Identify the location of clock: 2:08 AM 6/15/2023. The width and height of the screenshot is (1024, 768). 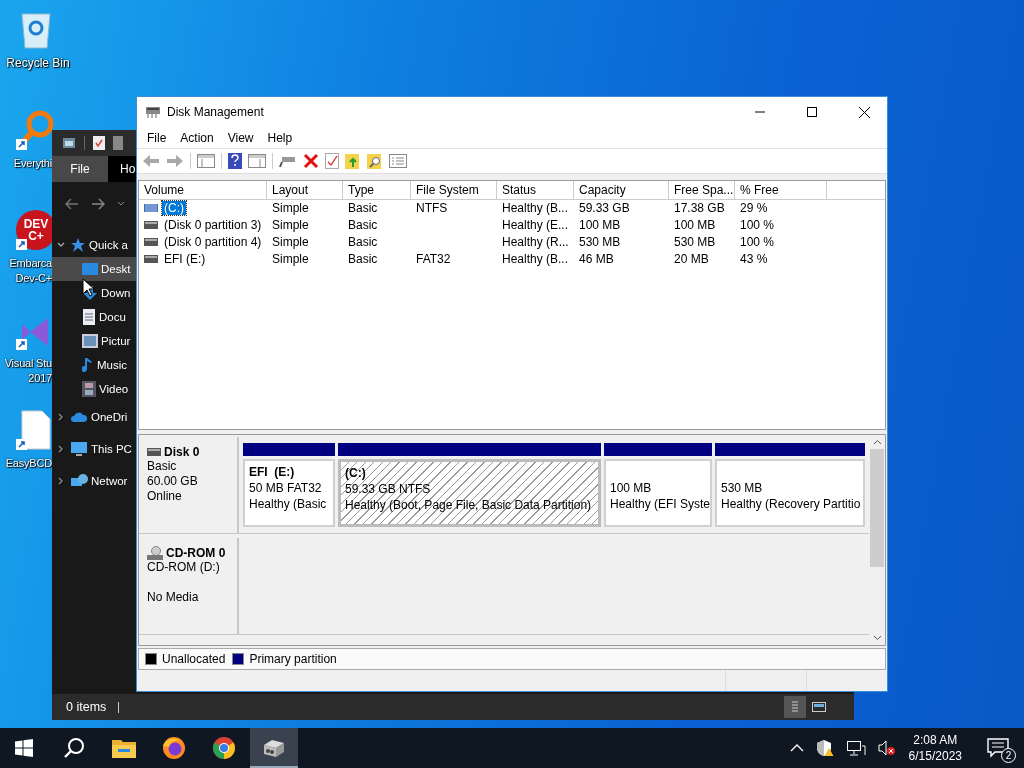
(935, 748).